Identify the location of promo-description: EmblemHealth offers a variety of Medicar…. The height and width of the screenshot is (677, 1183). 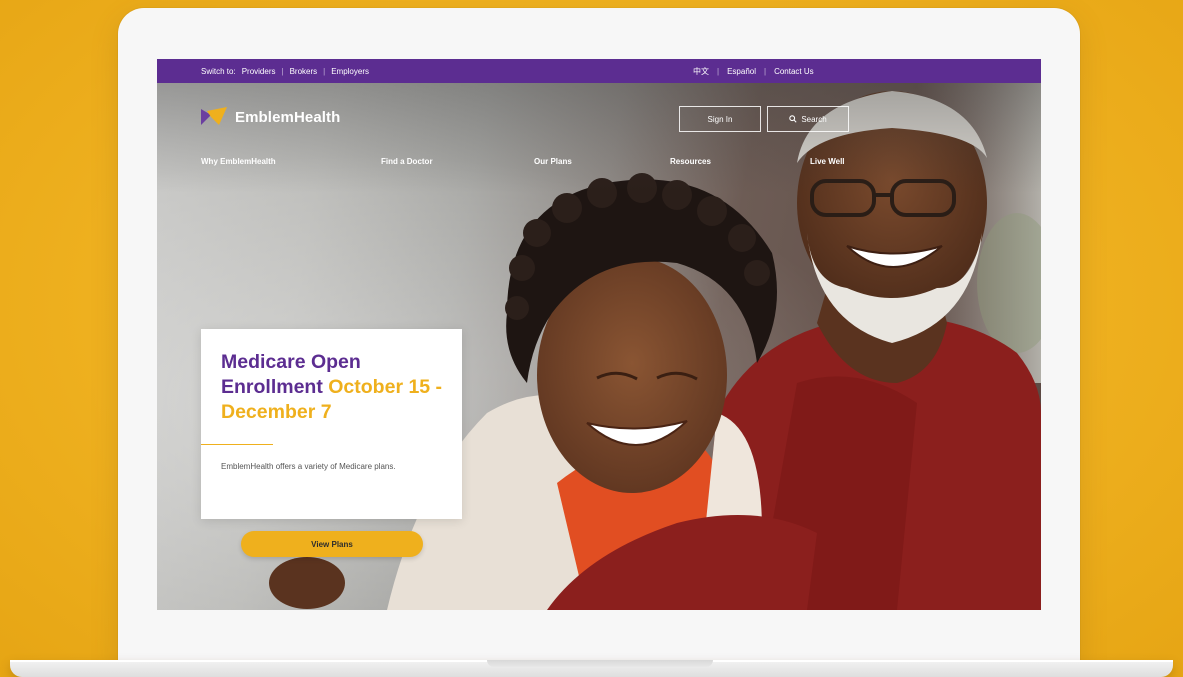
(308, 466).